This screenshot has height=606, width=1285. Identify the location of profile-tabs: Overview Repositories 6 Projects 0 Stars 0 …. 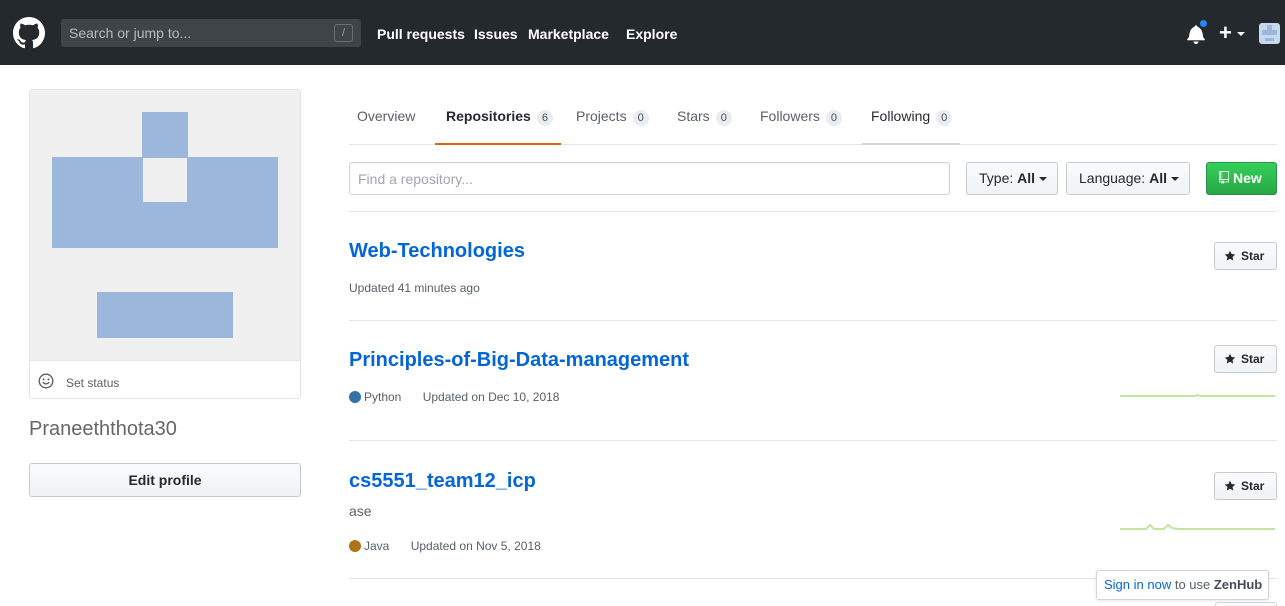
(813, 118).